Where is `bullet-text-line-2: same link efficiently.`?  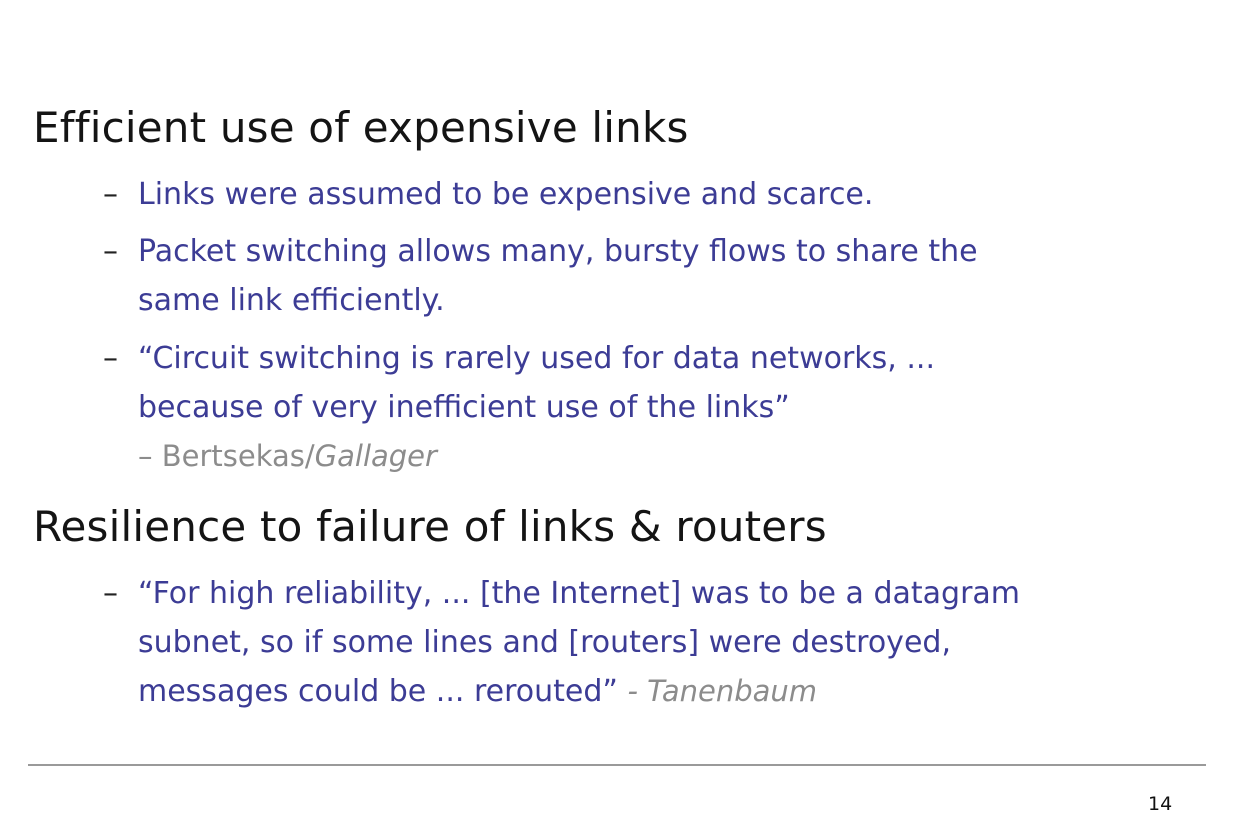
bullet-text-line-2: same link efficiently. is located at coordinates (291, 300).